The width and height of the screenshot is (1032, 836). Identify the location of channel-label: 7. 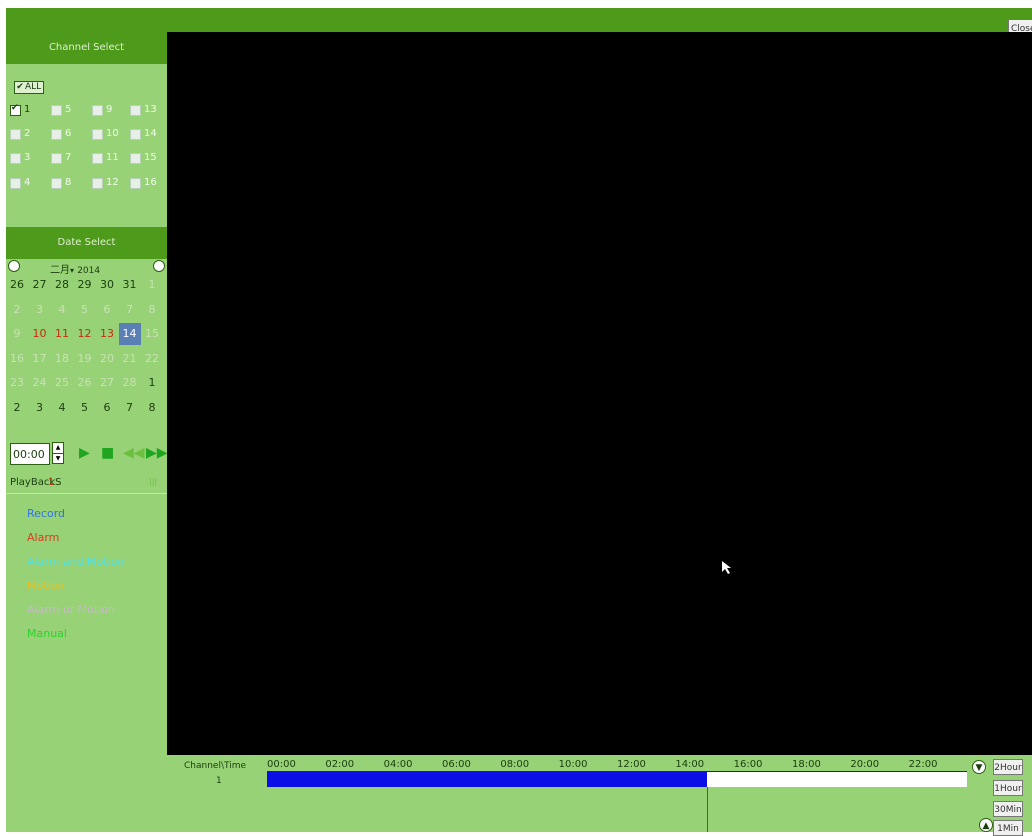
(68, 157).